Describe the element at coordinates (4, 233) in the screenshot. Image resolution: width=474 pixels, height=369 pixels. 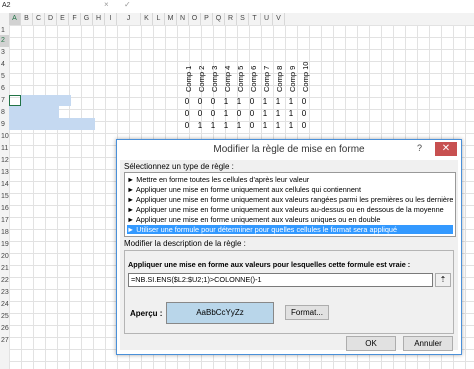
I see `row-header-18: 18` at that location.